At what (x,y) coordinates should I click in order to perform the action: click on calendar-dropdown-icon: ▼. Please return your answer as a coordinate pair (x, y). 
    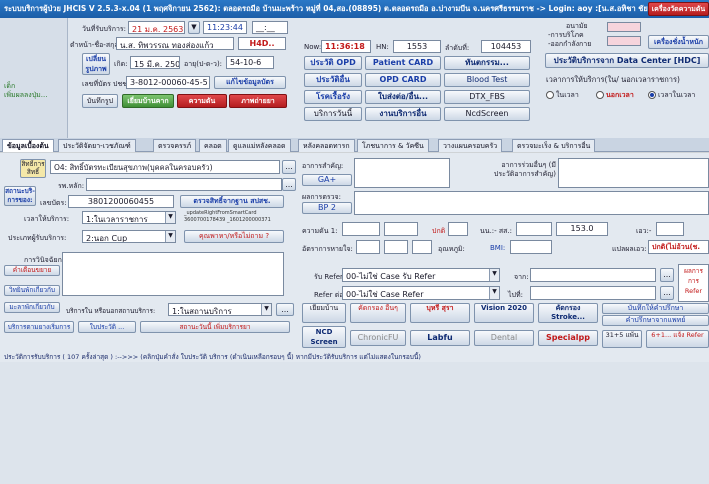
    Looking at the image, I should click on (194, 27).